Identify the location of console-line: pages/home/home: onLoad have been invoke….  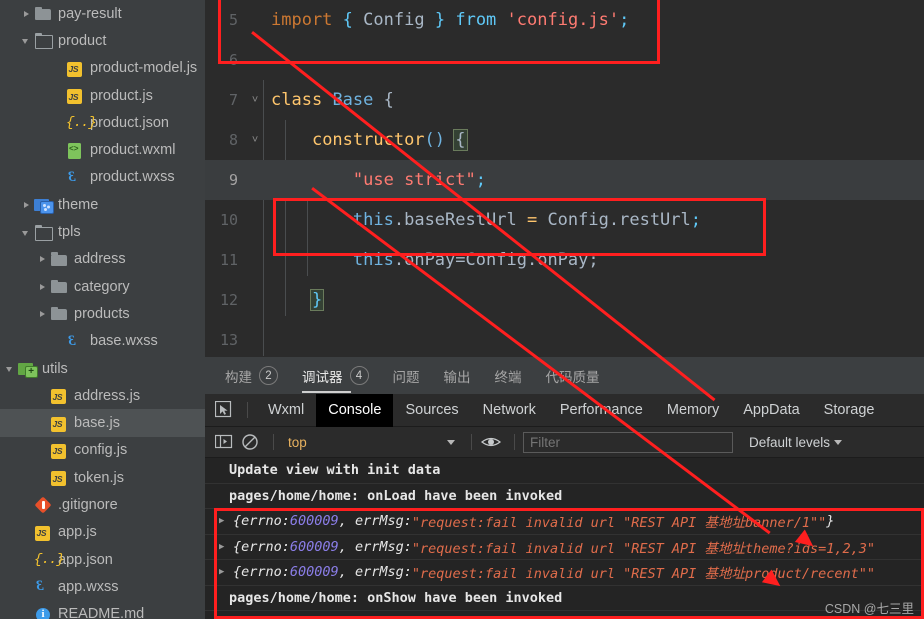
(564, 496).